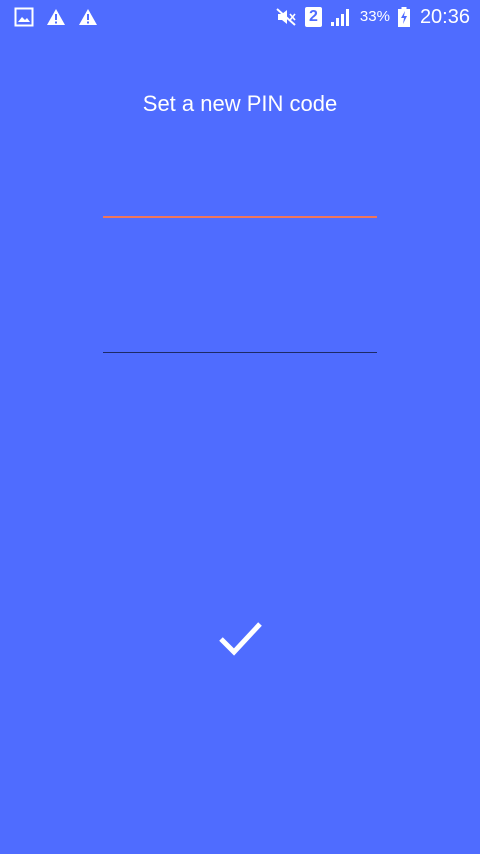 This screenshot has width=480, height=854. What do you see at coordinates (240, 332) in the screenshot?
I see `confirm-pin-field` at bounding box center [240, 332].